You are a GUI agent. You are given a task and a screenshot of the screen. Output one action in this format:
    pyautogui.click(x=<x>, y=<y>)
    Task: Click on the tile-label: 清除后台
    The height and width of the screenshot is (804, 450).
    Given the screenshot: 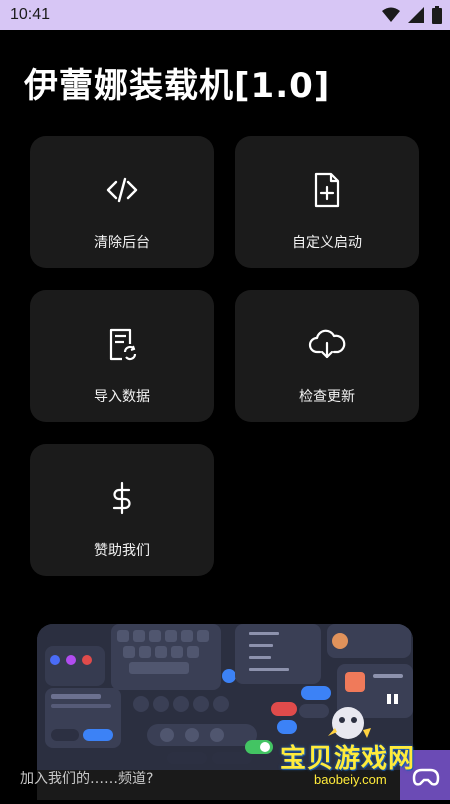 What is the action you would take?
    pyautogui.click(x=122, y=243)
    